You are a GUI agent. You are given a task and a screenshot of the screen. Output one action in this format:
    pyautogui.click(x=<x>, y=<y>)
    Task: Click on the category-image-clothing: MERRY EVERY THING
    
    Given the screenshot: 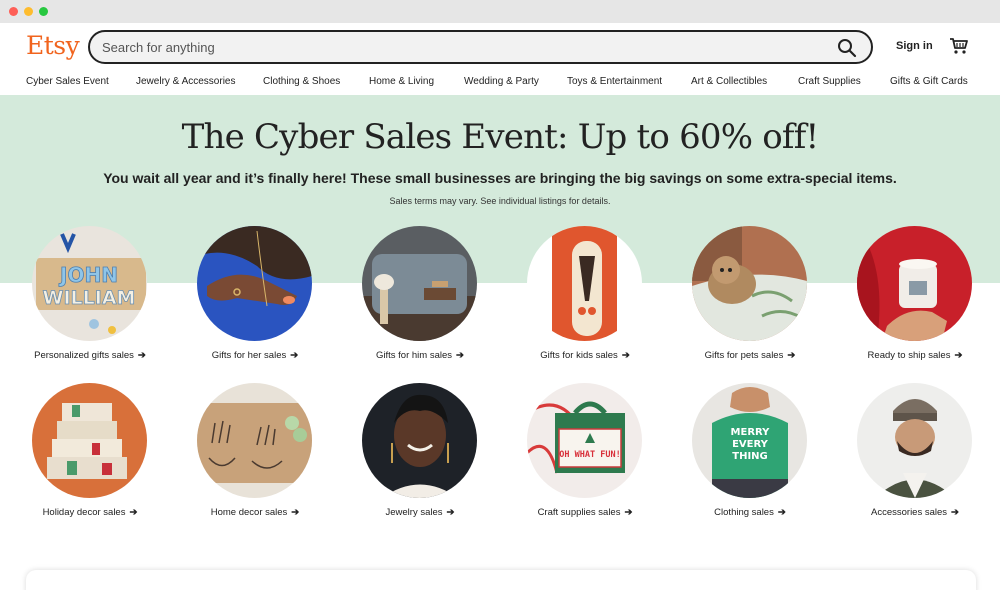 What is the action you would take?
    pyautogui.click(x=749, y=440)
    